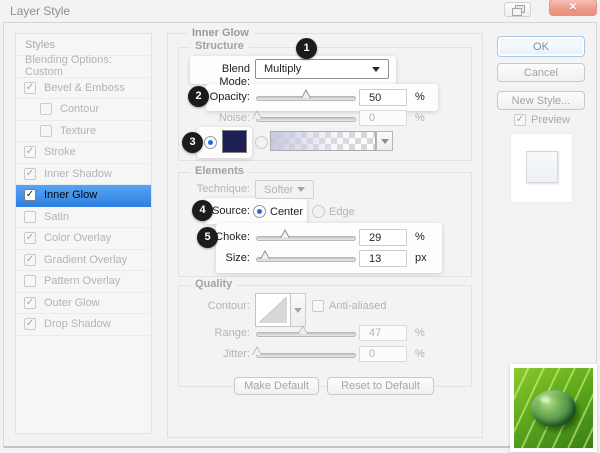  Describe the element at coordinates (420, 118) in the screenshot. I see `noise-unit: %` at that location.